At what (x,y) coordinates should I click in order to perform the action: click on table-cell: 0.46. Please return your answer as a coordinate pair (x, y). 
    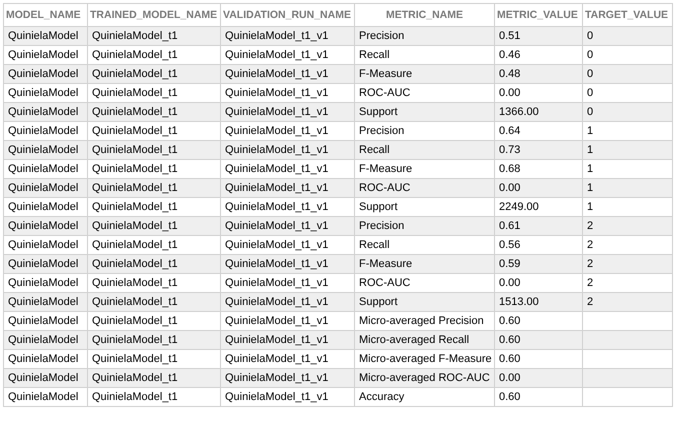
    Looking at the image, I should click on (538, 55).